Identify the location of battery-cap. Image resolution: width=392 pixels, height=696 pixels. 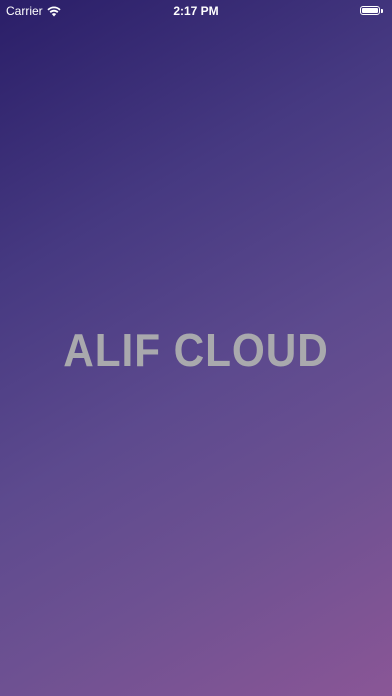
(382, 10).